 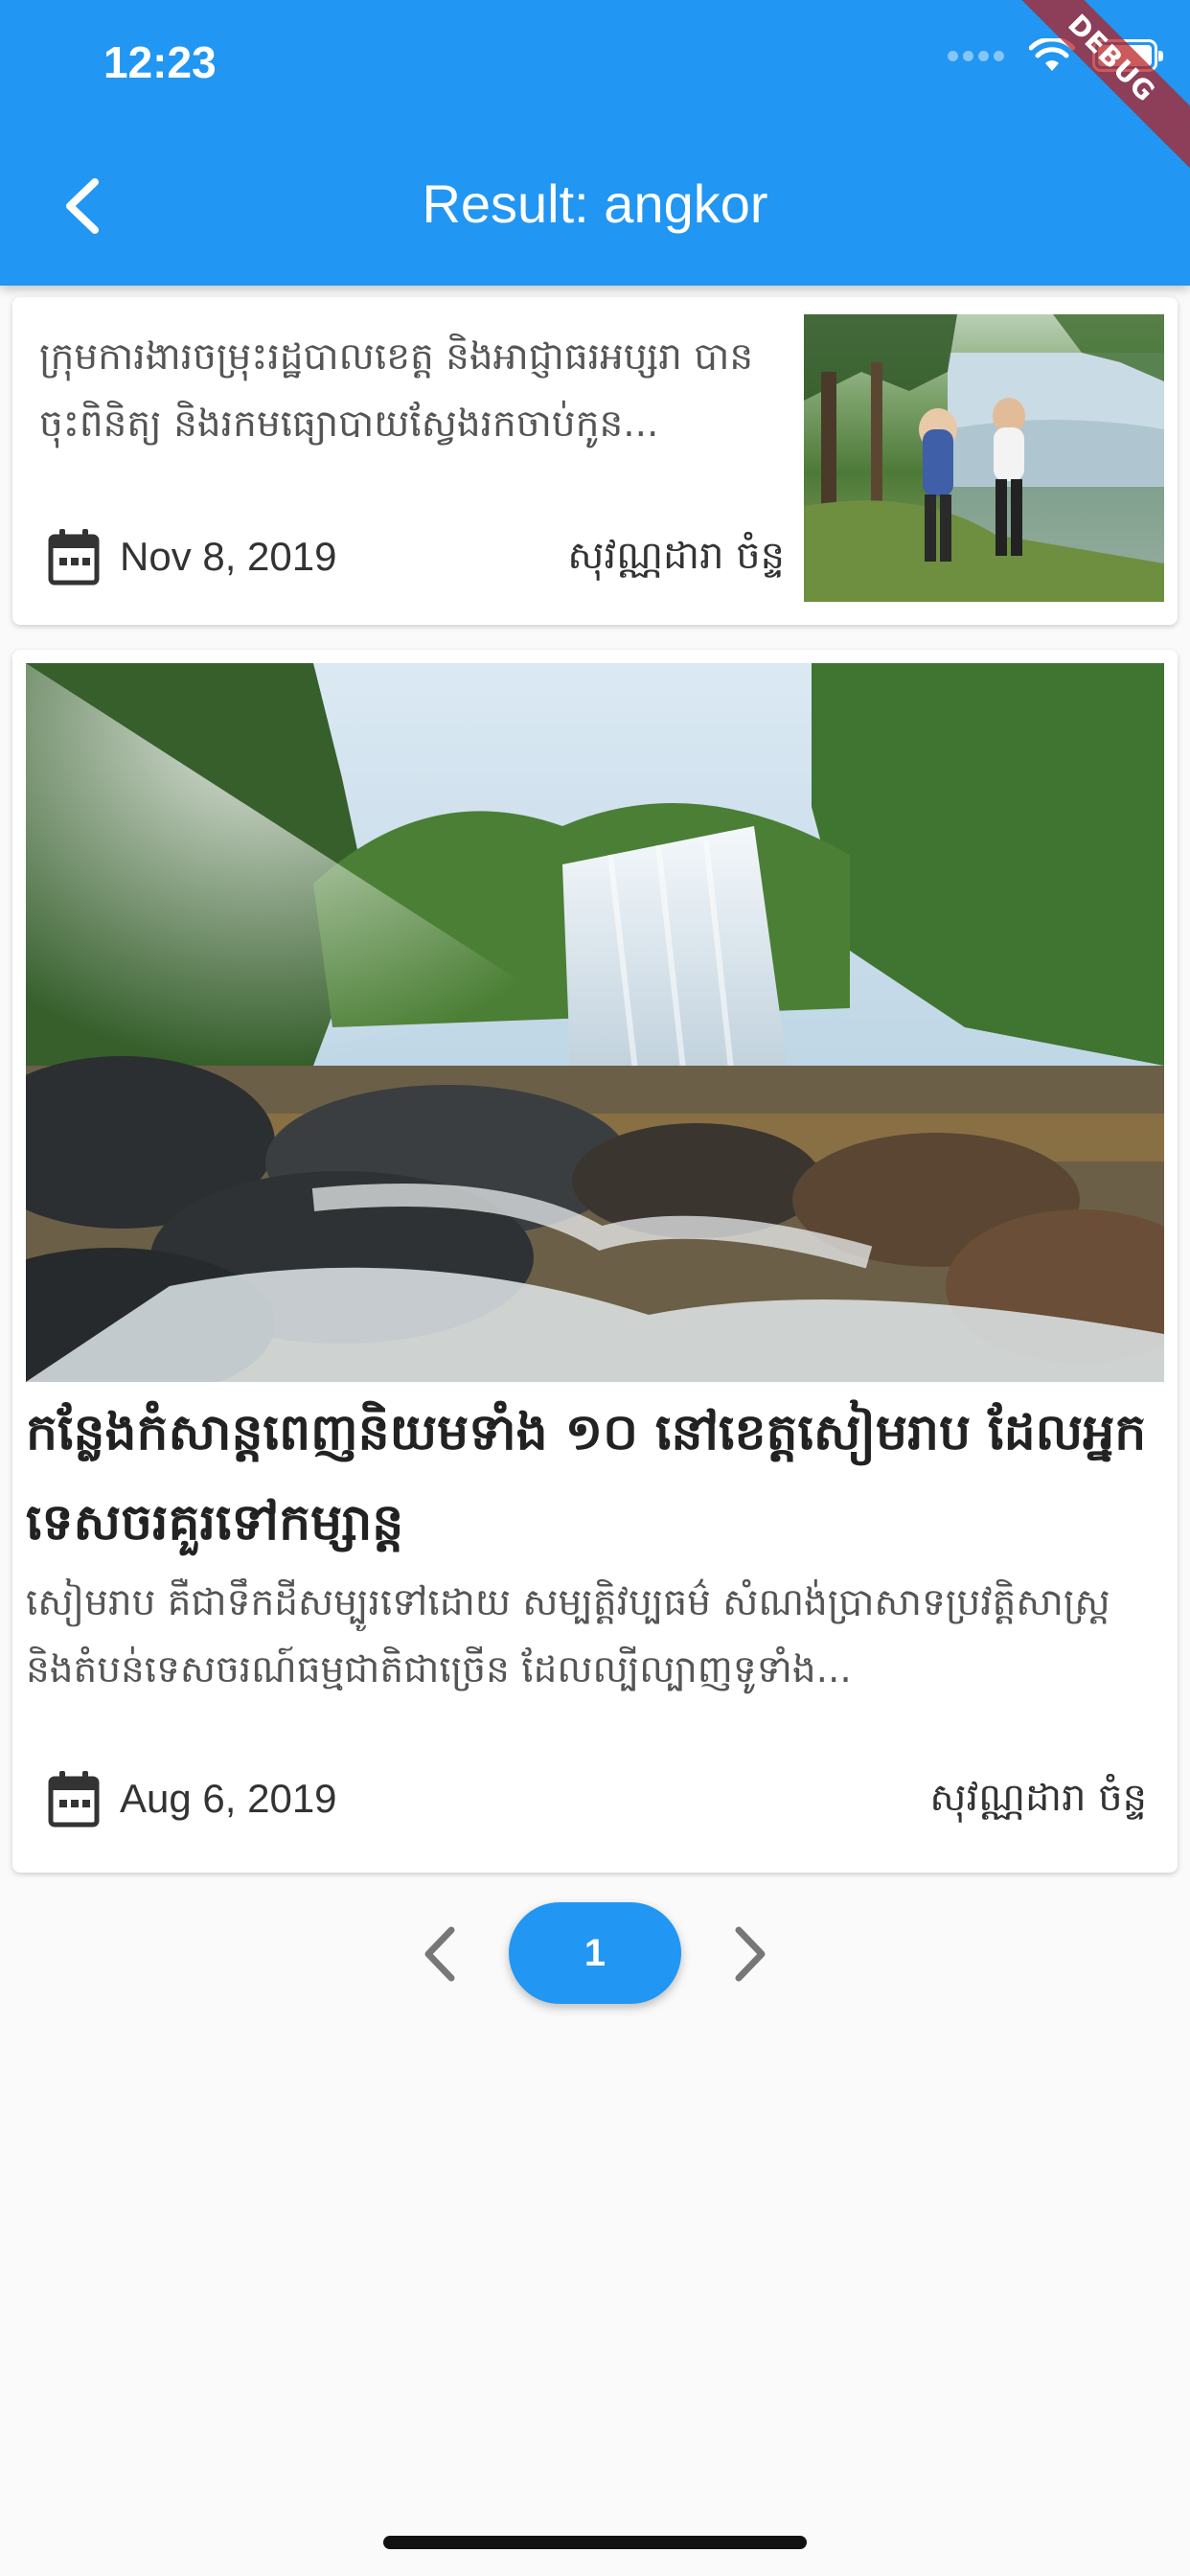 What do you see at coordinates (595, 143) in the screenshot?
I see `app-bar: 12:23 Result: angkor DEBUG` at bounding box center [595, 143].